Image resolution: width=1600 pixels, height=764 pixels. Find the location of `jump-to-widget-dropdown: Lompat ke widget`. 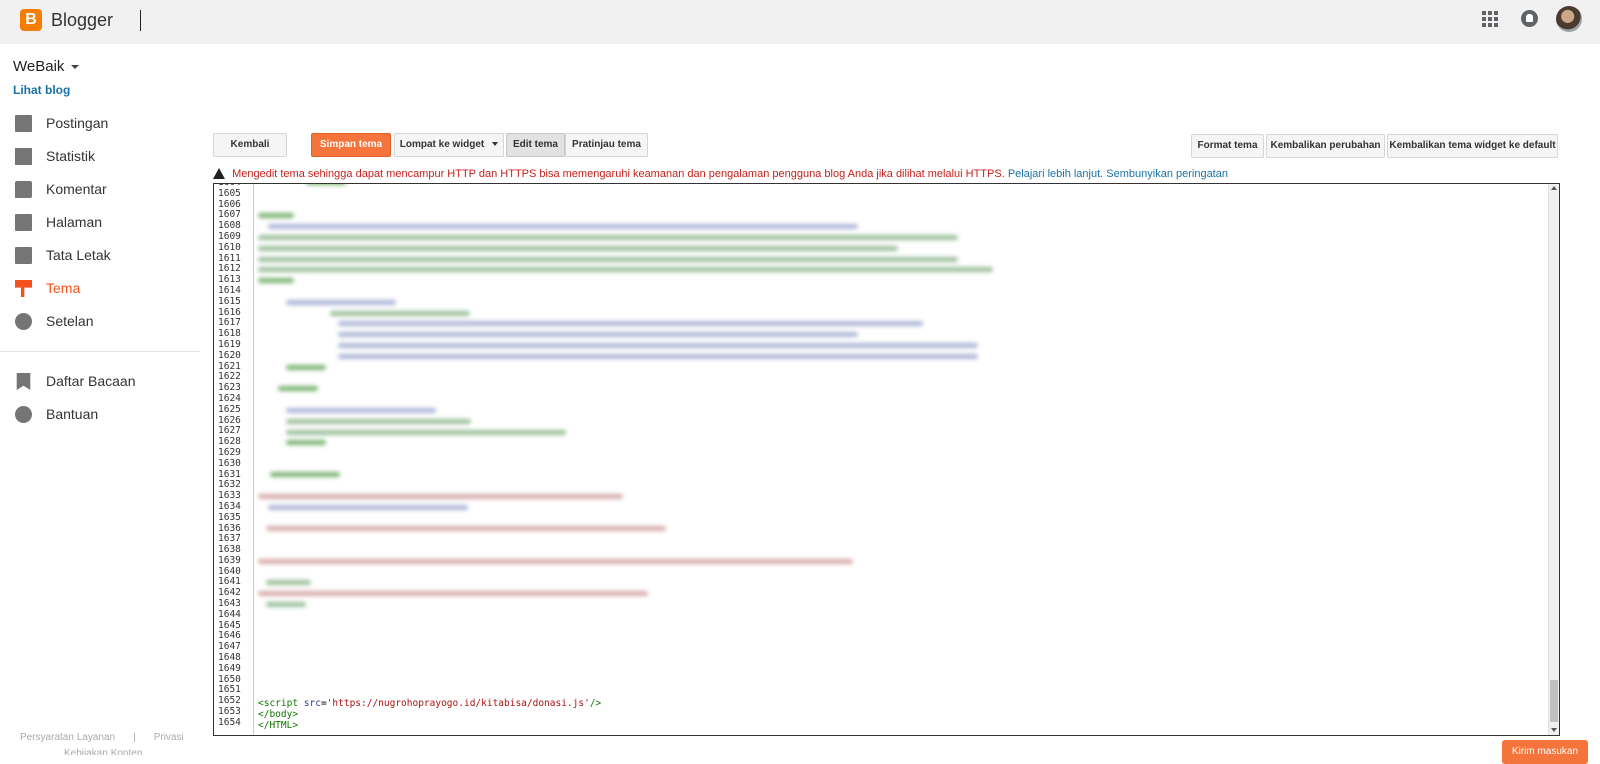

jump-to-widget-dropdown: Lompat ke widget is located at coordinates (449, 145).